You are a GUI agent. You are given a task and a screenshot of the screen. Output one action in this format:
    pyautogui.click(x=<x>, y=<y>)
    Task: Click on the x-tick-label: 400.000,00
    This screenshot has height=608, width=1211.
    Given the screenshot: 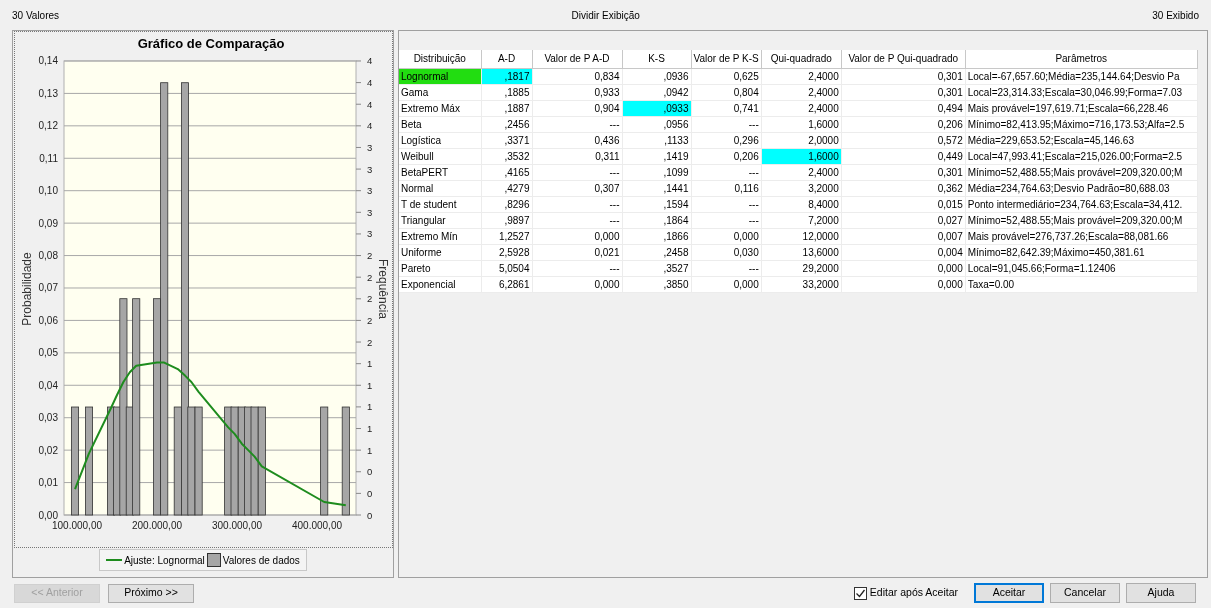 What is the action you would take?
    pyautogui.click(x=316, y=525)
    